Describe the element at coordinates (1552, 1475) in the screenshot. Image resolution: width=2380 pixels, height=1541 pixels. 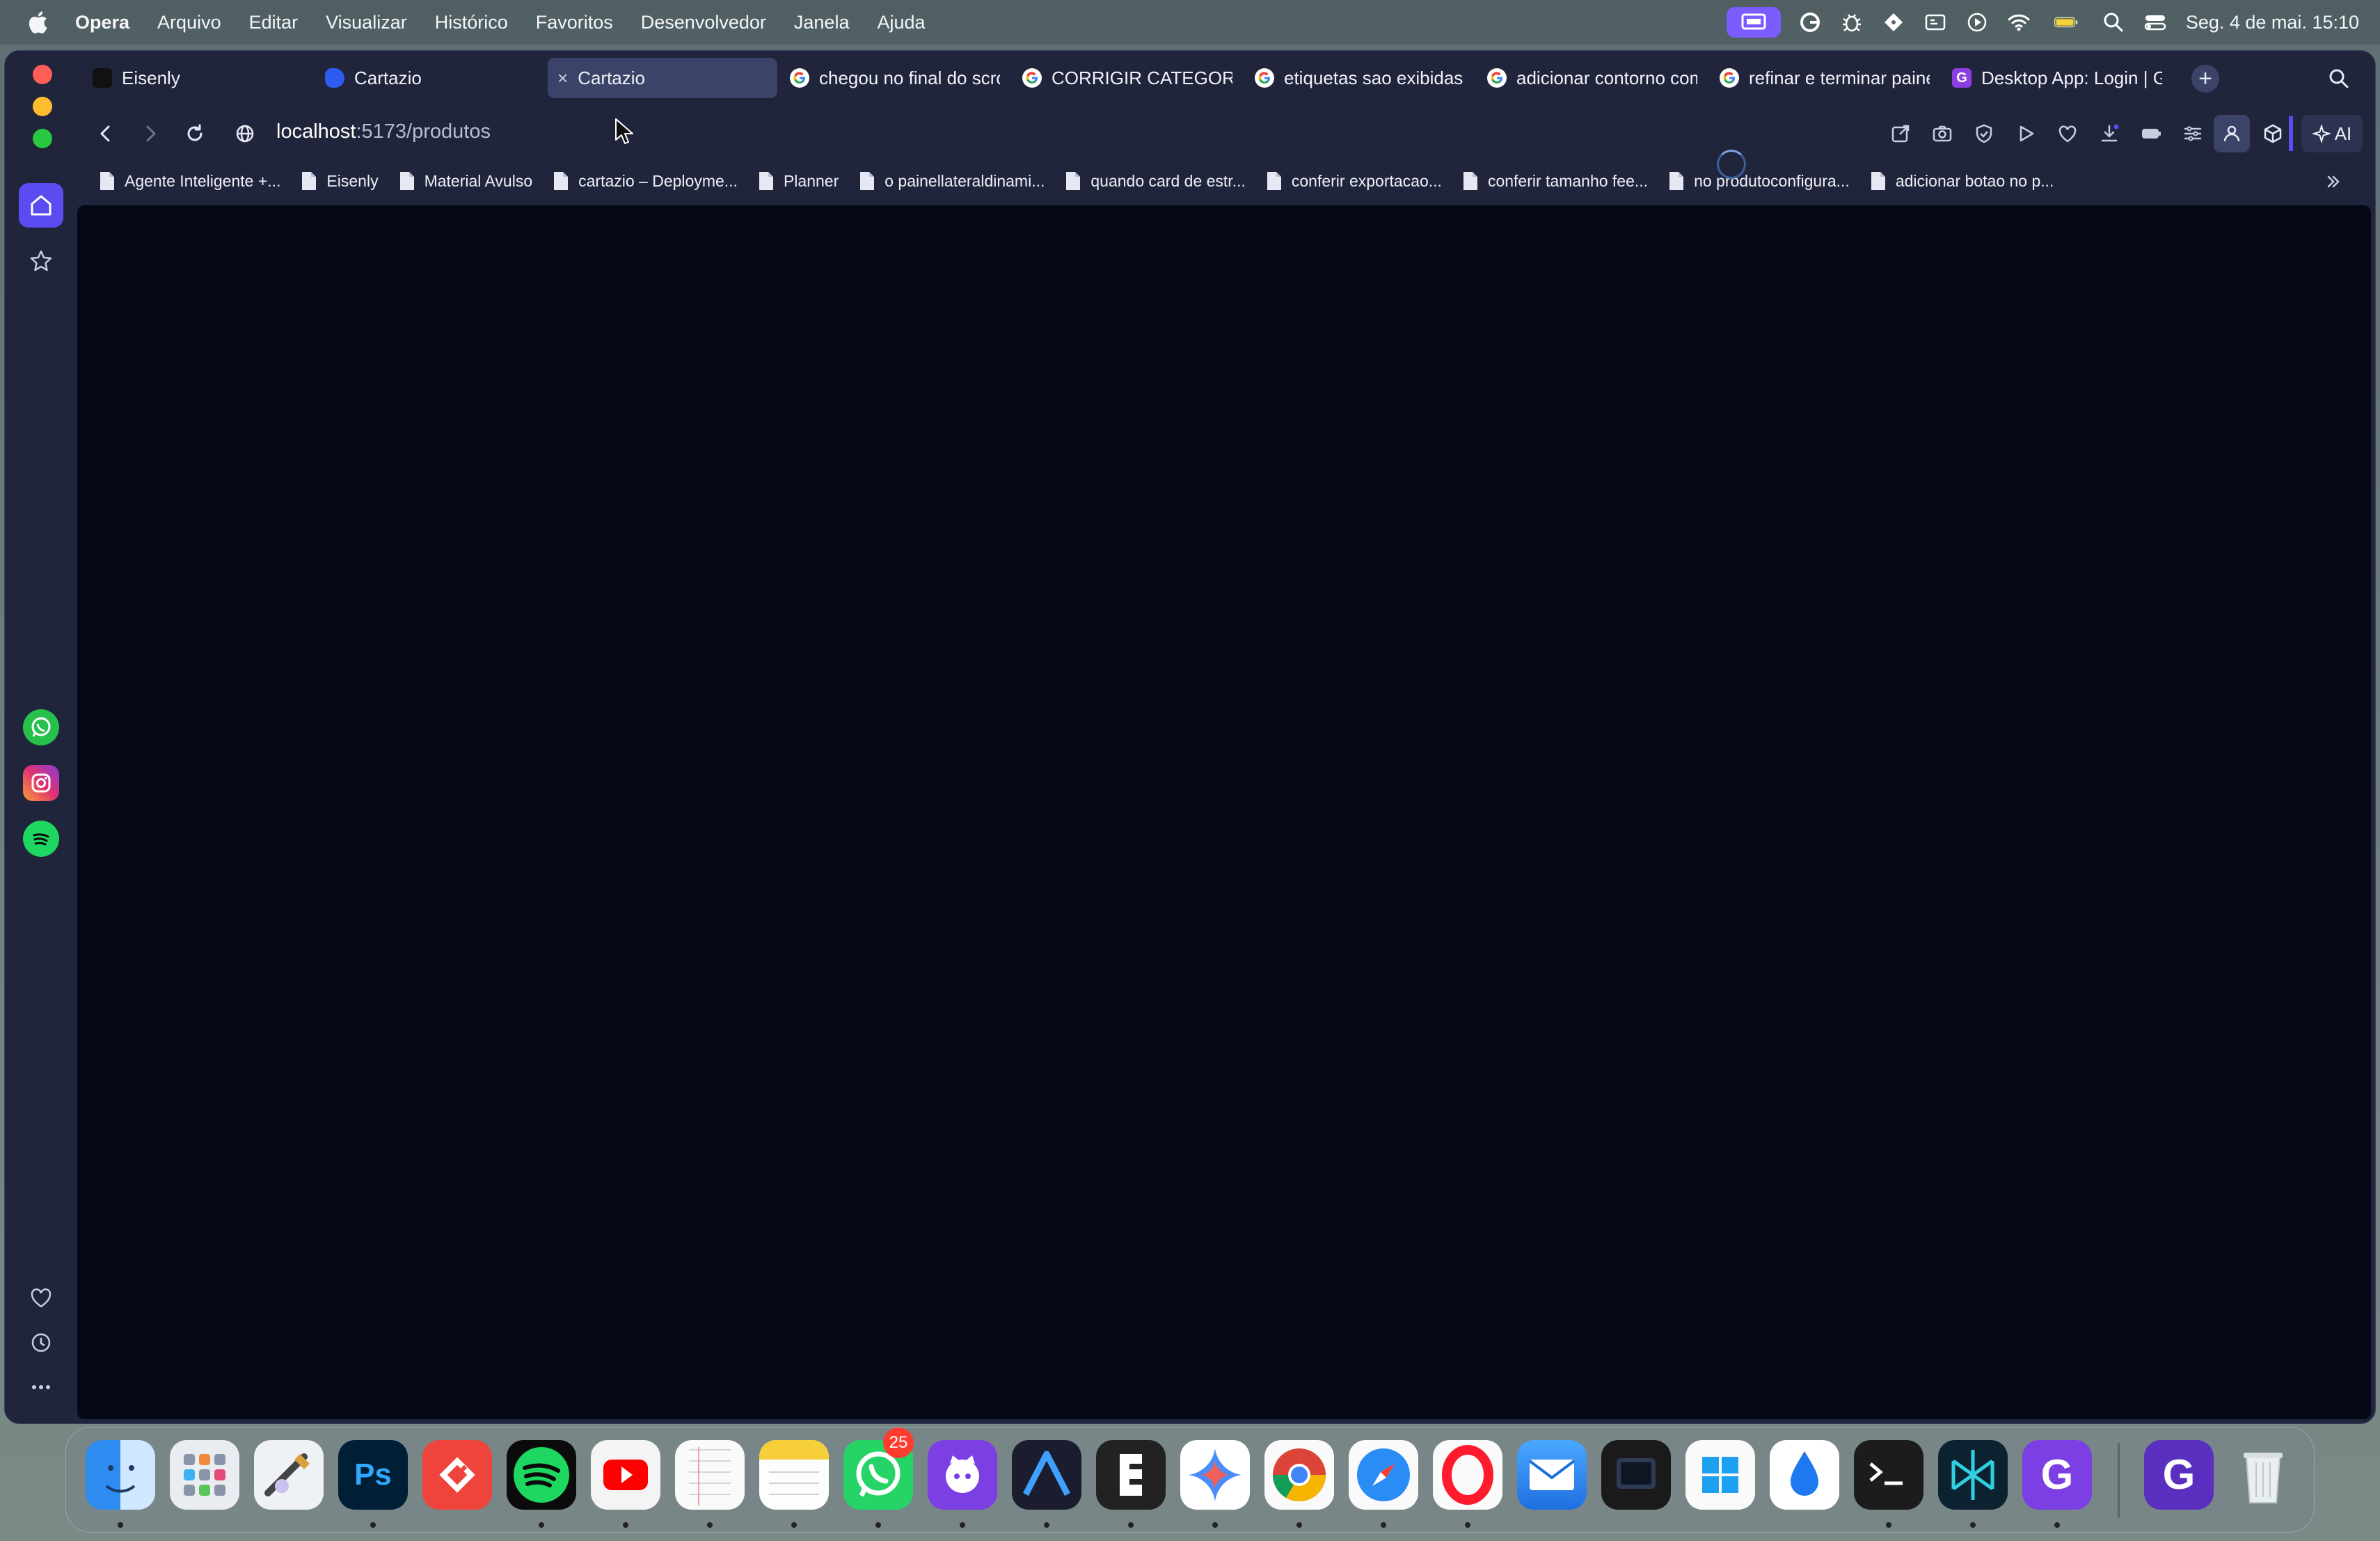
I see `dock-mail-icon` at that location.